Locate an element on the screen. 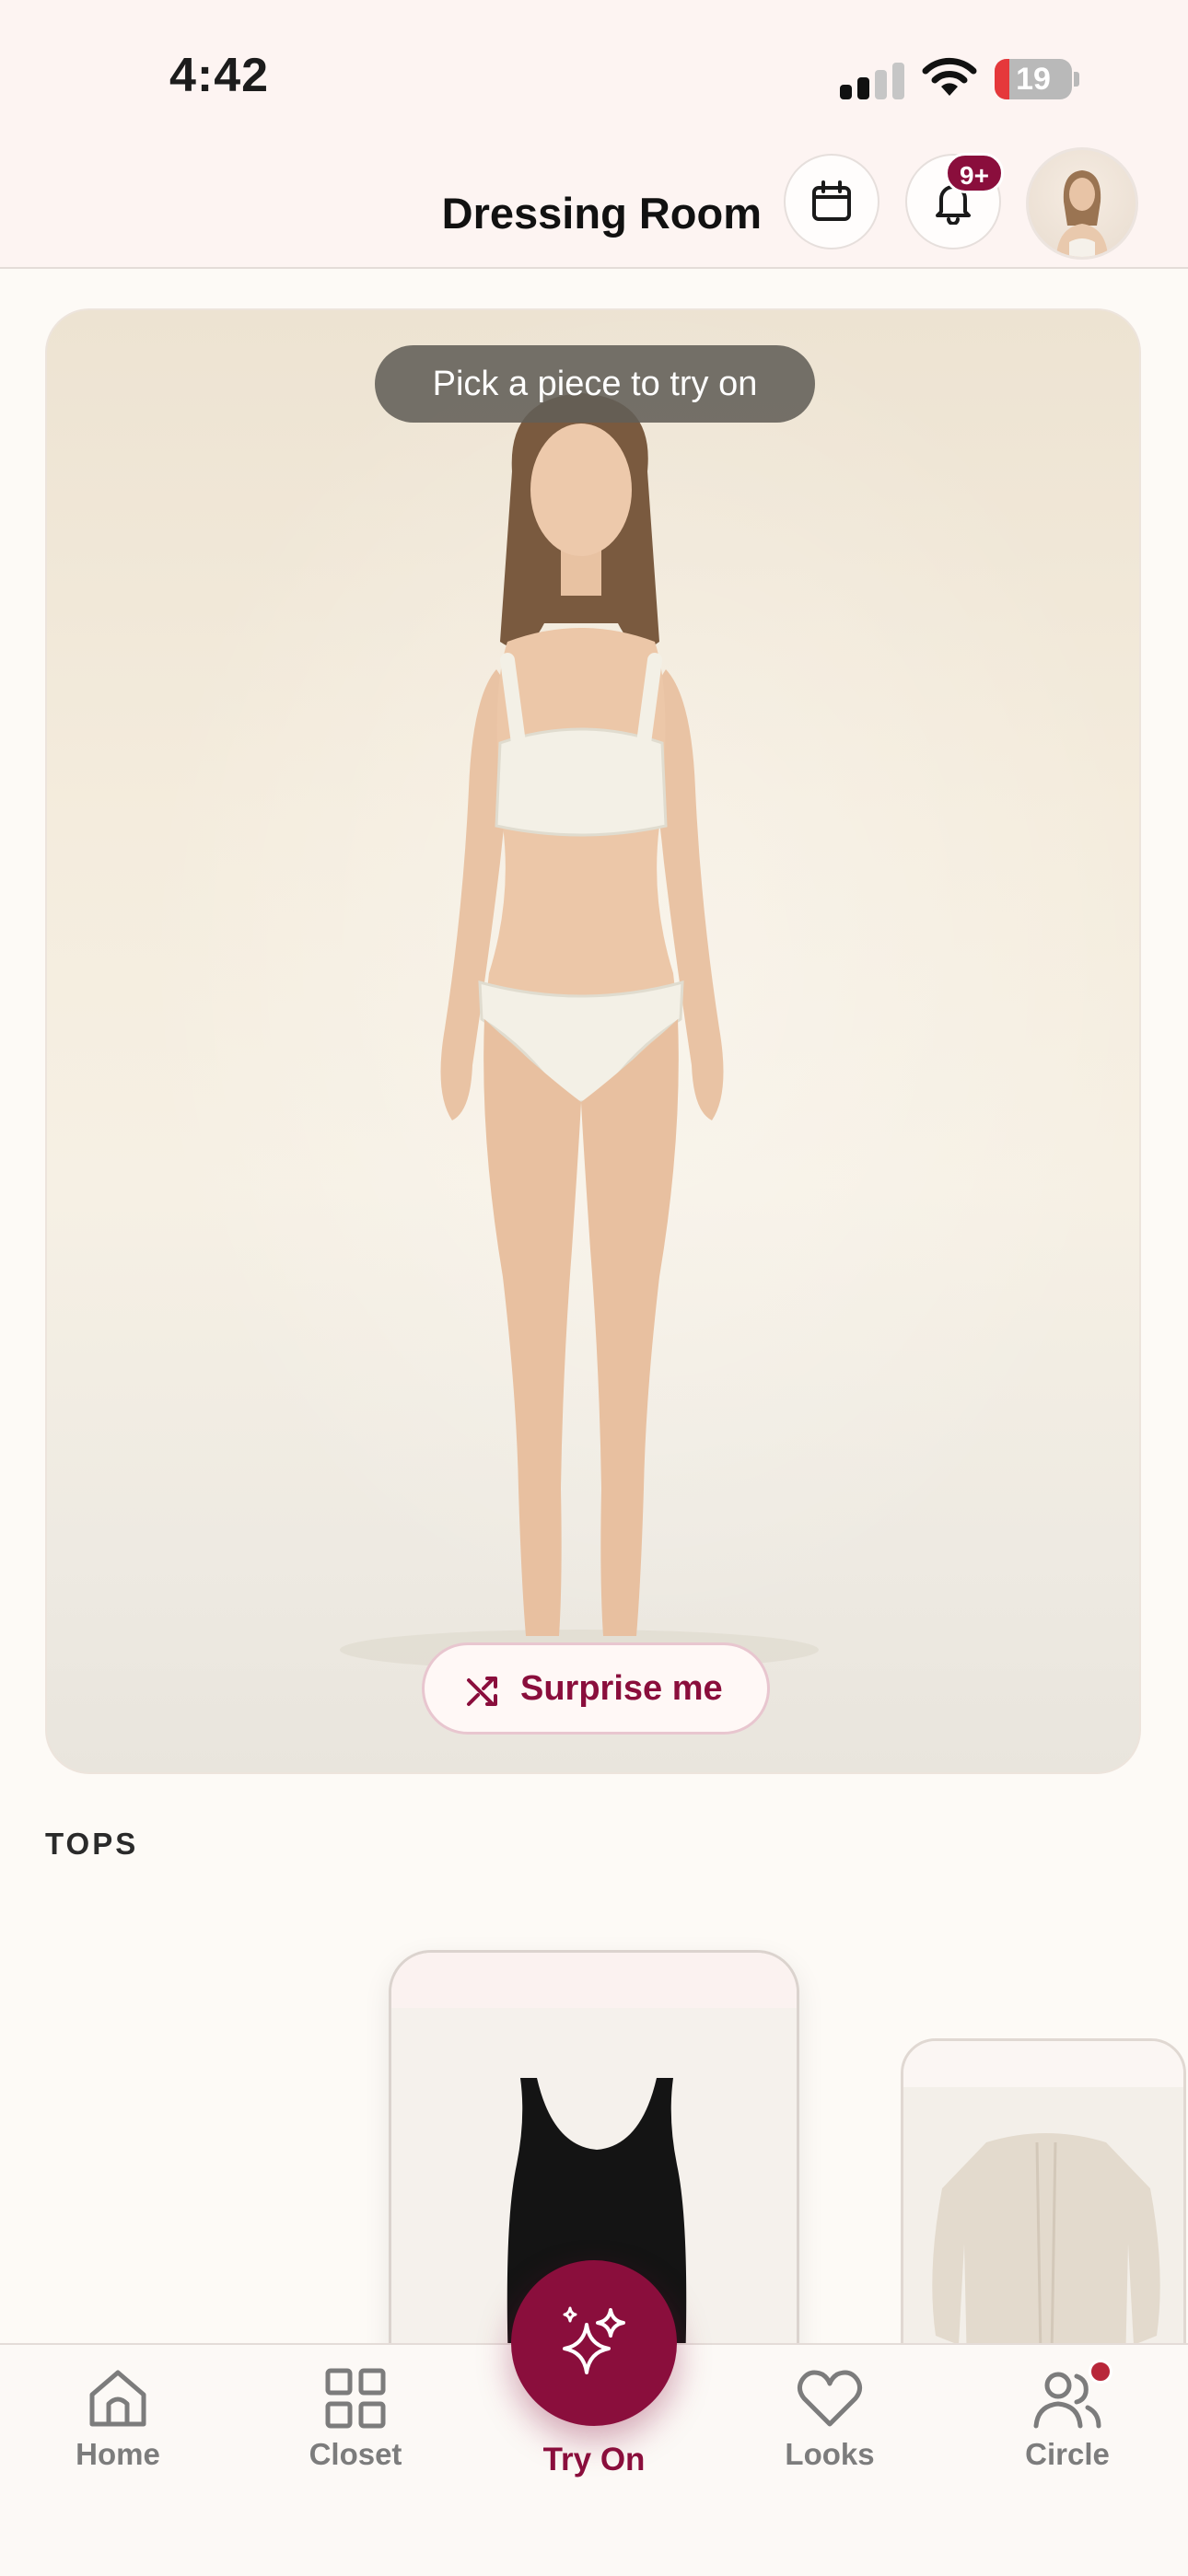 The width and height of the screenshot is (1188, 2576). tab-looks: Looks is located at coordinates (830, 2437).